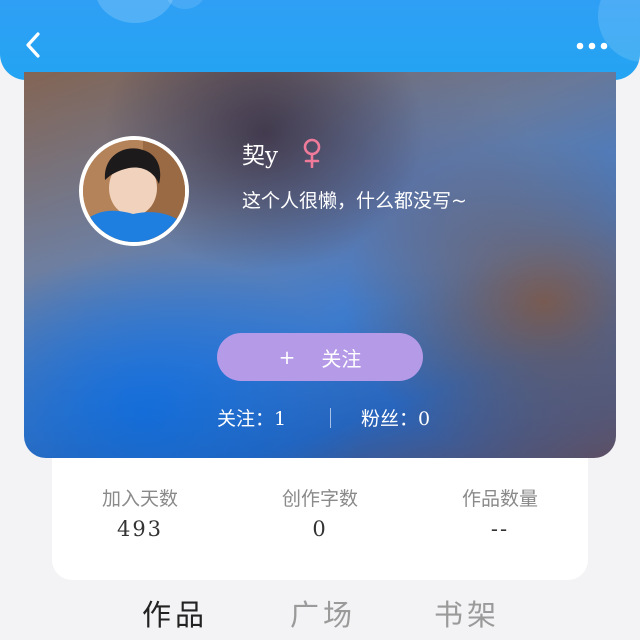 The width and height of the screenshot is (640, 640). What do you see at coordinates (500, 529) in the screenshot?
I see `summary-value: --` at bounding box center [500, 529].